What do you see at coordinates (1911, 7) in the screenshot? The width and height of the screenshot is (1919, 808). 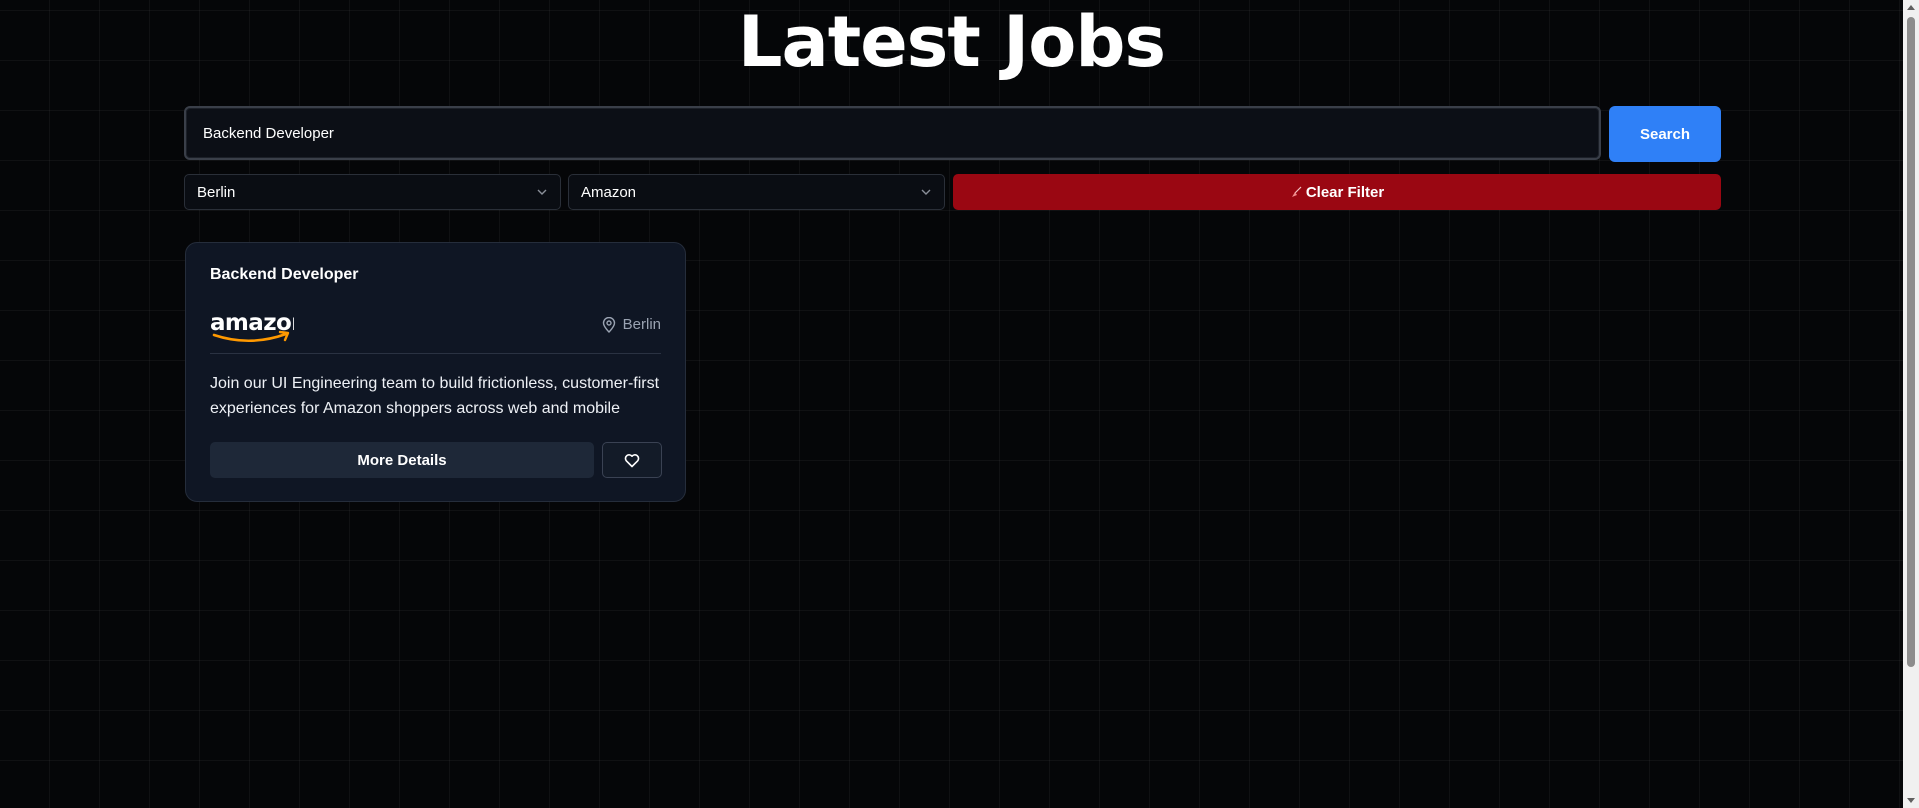 I see `scroll-up-arrow-icon` at bounding box center [1911, 7].